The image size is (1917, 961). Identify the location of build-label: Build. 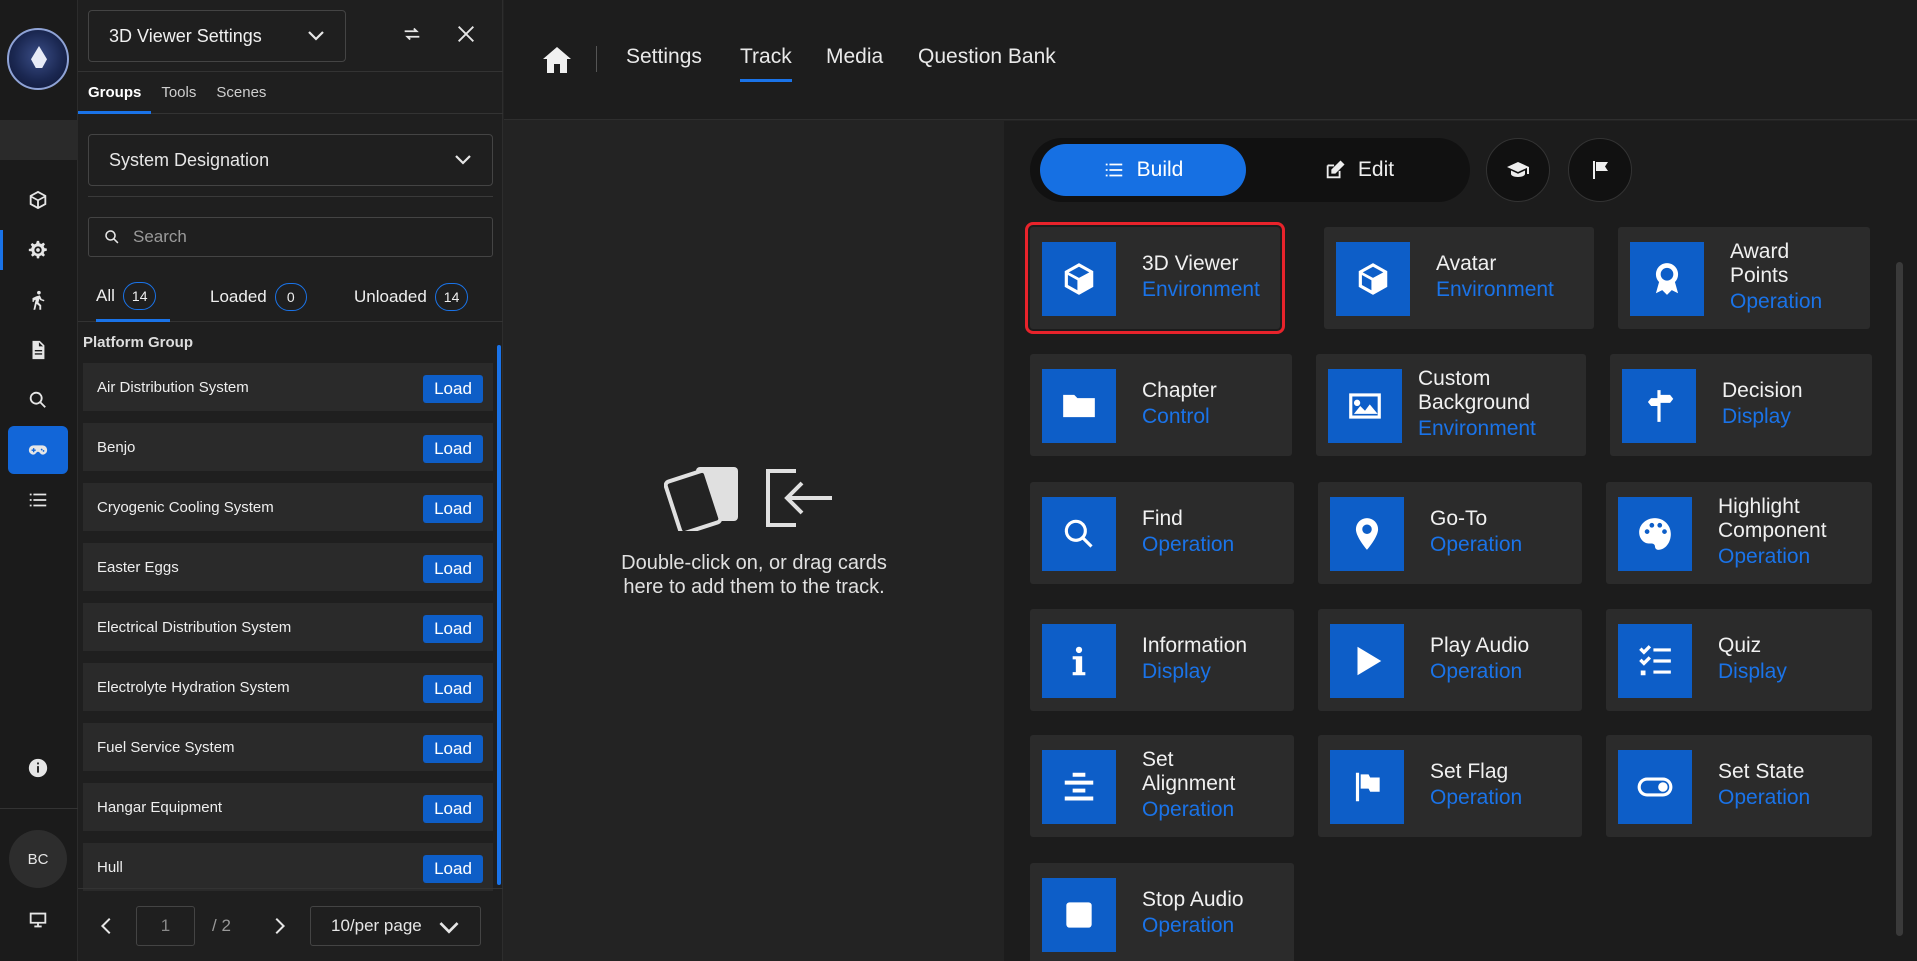
(1160, 169).